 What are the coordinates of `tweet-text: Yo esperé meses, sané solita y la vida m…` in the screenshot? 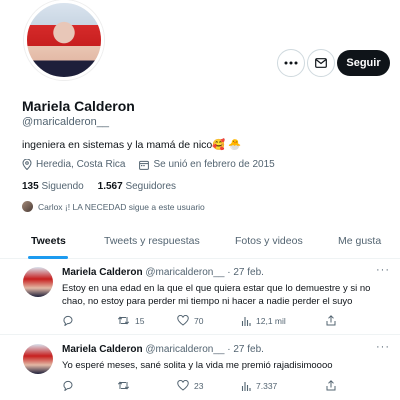 It's located at (227, 365).